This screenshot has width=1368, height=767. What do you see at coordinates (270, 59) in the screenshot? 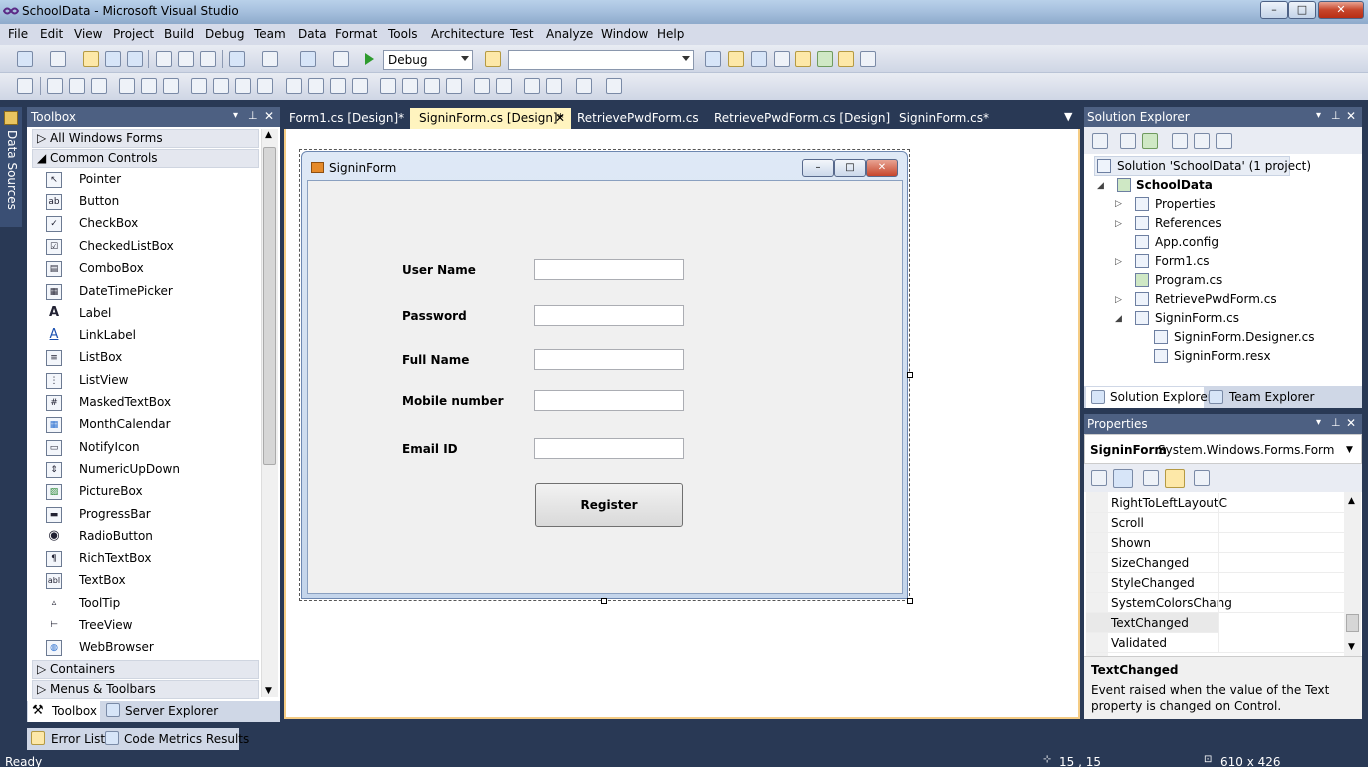
I see `redo-icon` at bounding box center [270, 59].